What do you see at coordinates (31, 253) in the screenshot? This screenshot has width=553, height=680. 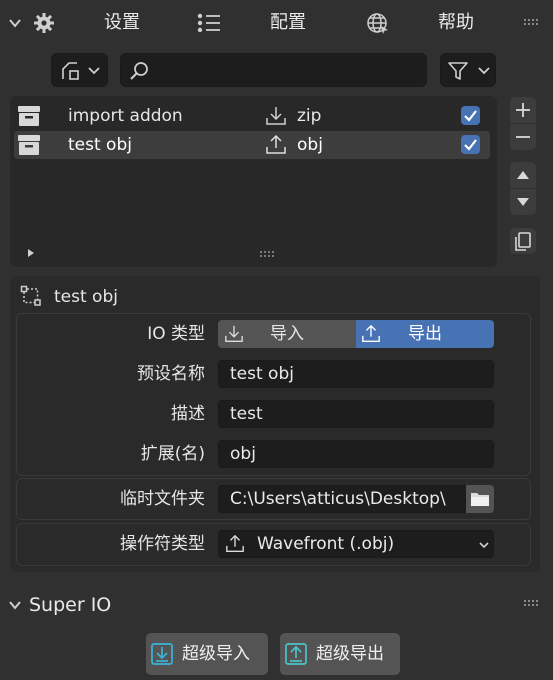 I see `expand-arrow-icon` at bounding box center [31, 253].